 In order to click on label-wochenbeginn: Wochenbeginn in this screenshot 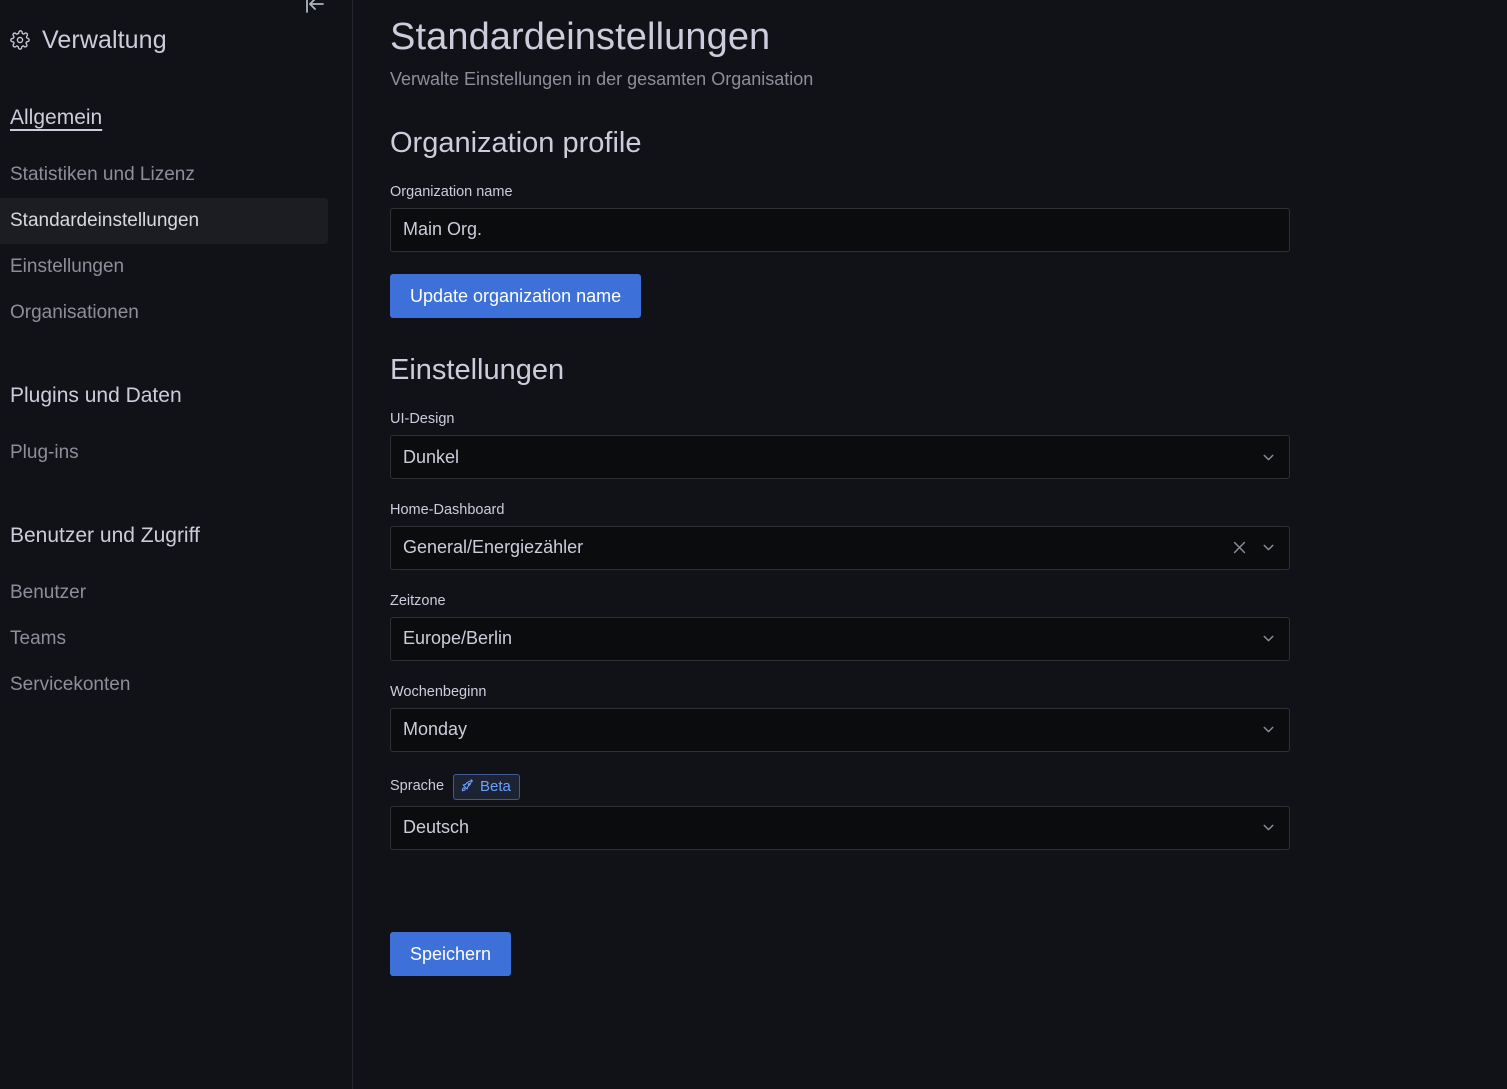, I will do `click(438, 691)`.